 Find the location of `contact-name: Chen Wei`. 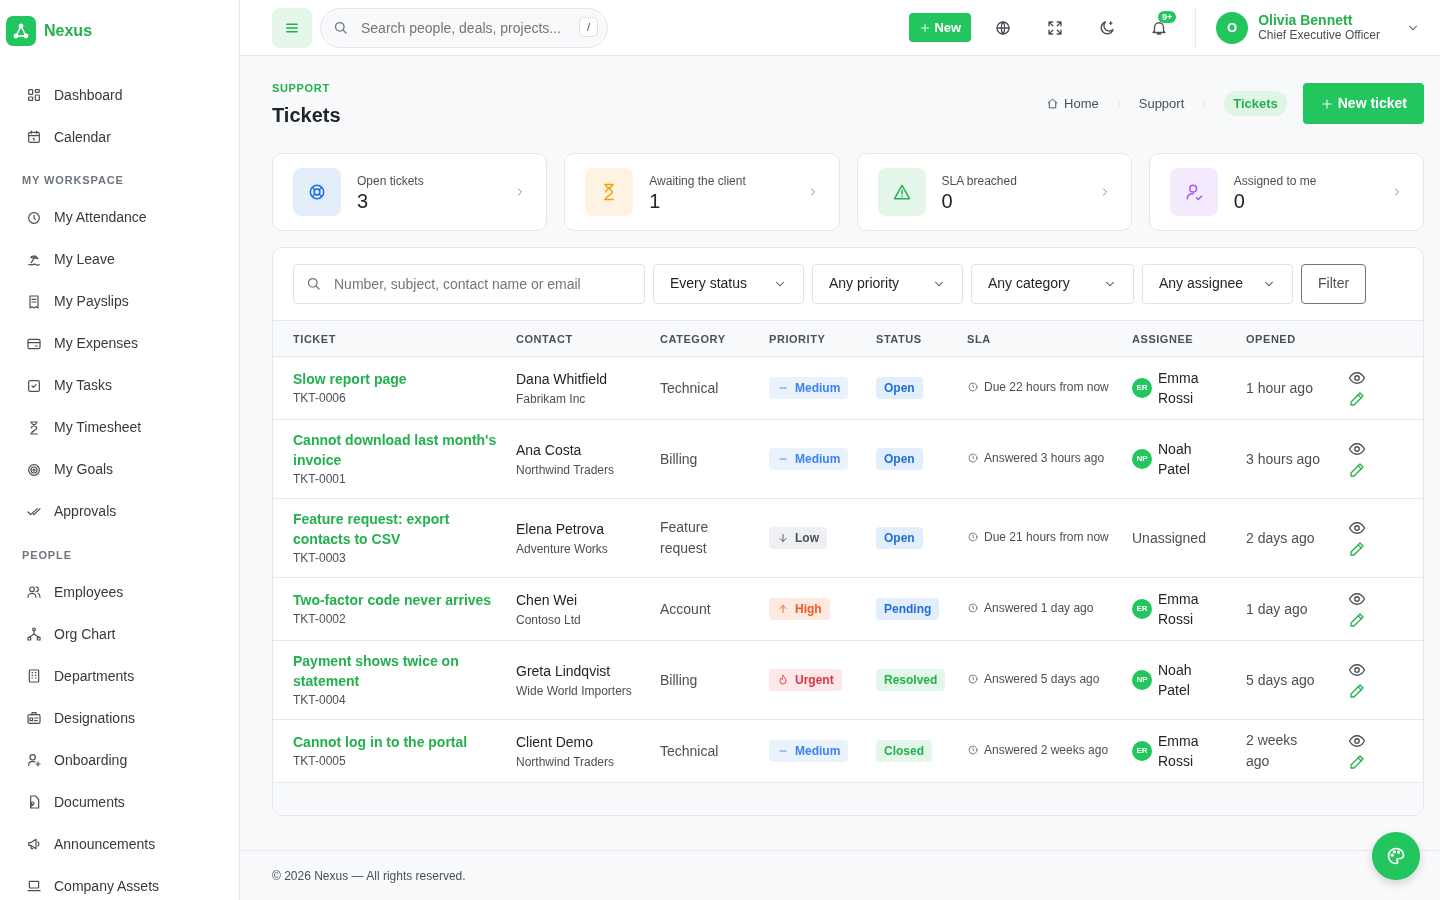

contact-name: Chen Wei is located at coordinates (547, 600).